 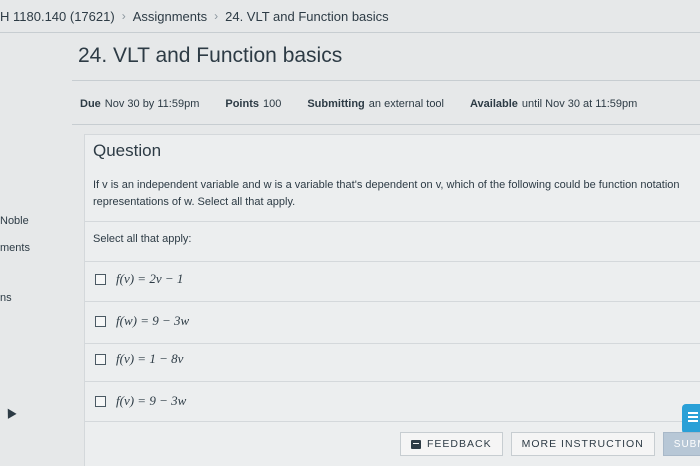 I want to click on breadcrumb-assignments-link: Assignments, so click(x=170, y=16).